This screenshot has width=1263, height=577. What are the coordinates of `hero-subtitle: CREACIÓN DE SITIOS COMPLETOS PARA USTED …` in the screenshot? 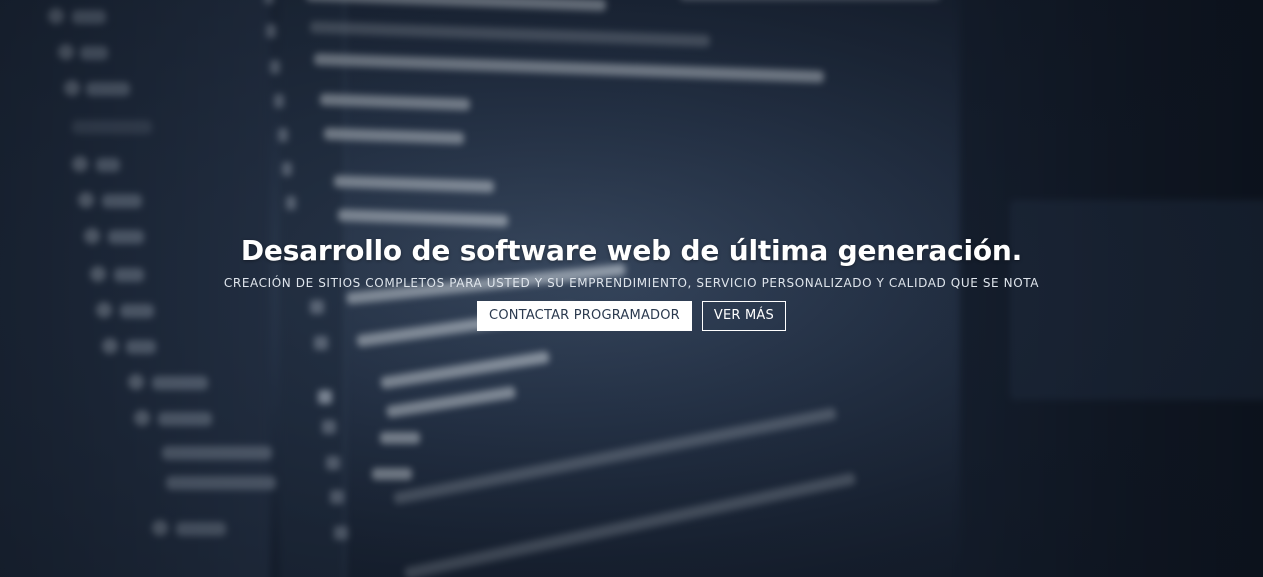 It's located at (631, 283).